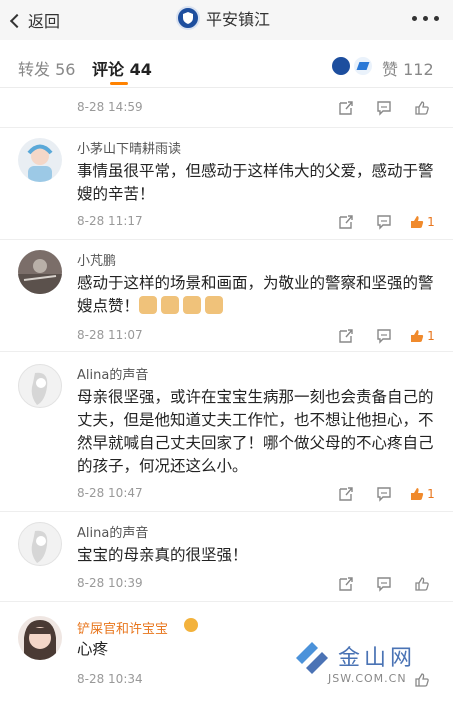  Describe the element at coordinates (46, 68) in the screenshot. I see `tab-repost: 转发 56` at that location.